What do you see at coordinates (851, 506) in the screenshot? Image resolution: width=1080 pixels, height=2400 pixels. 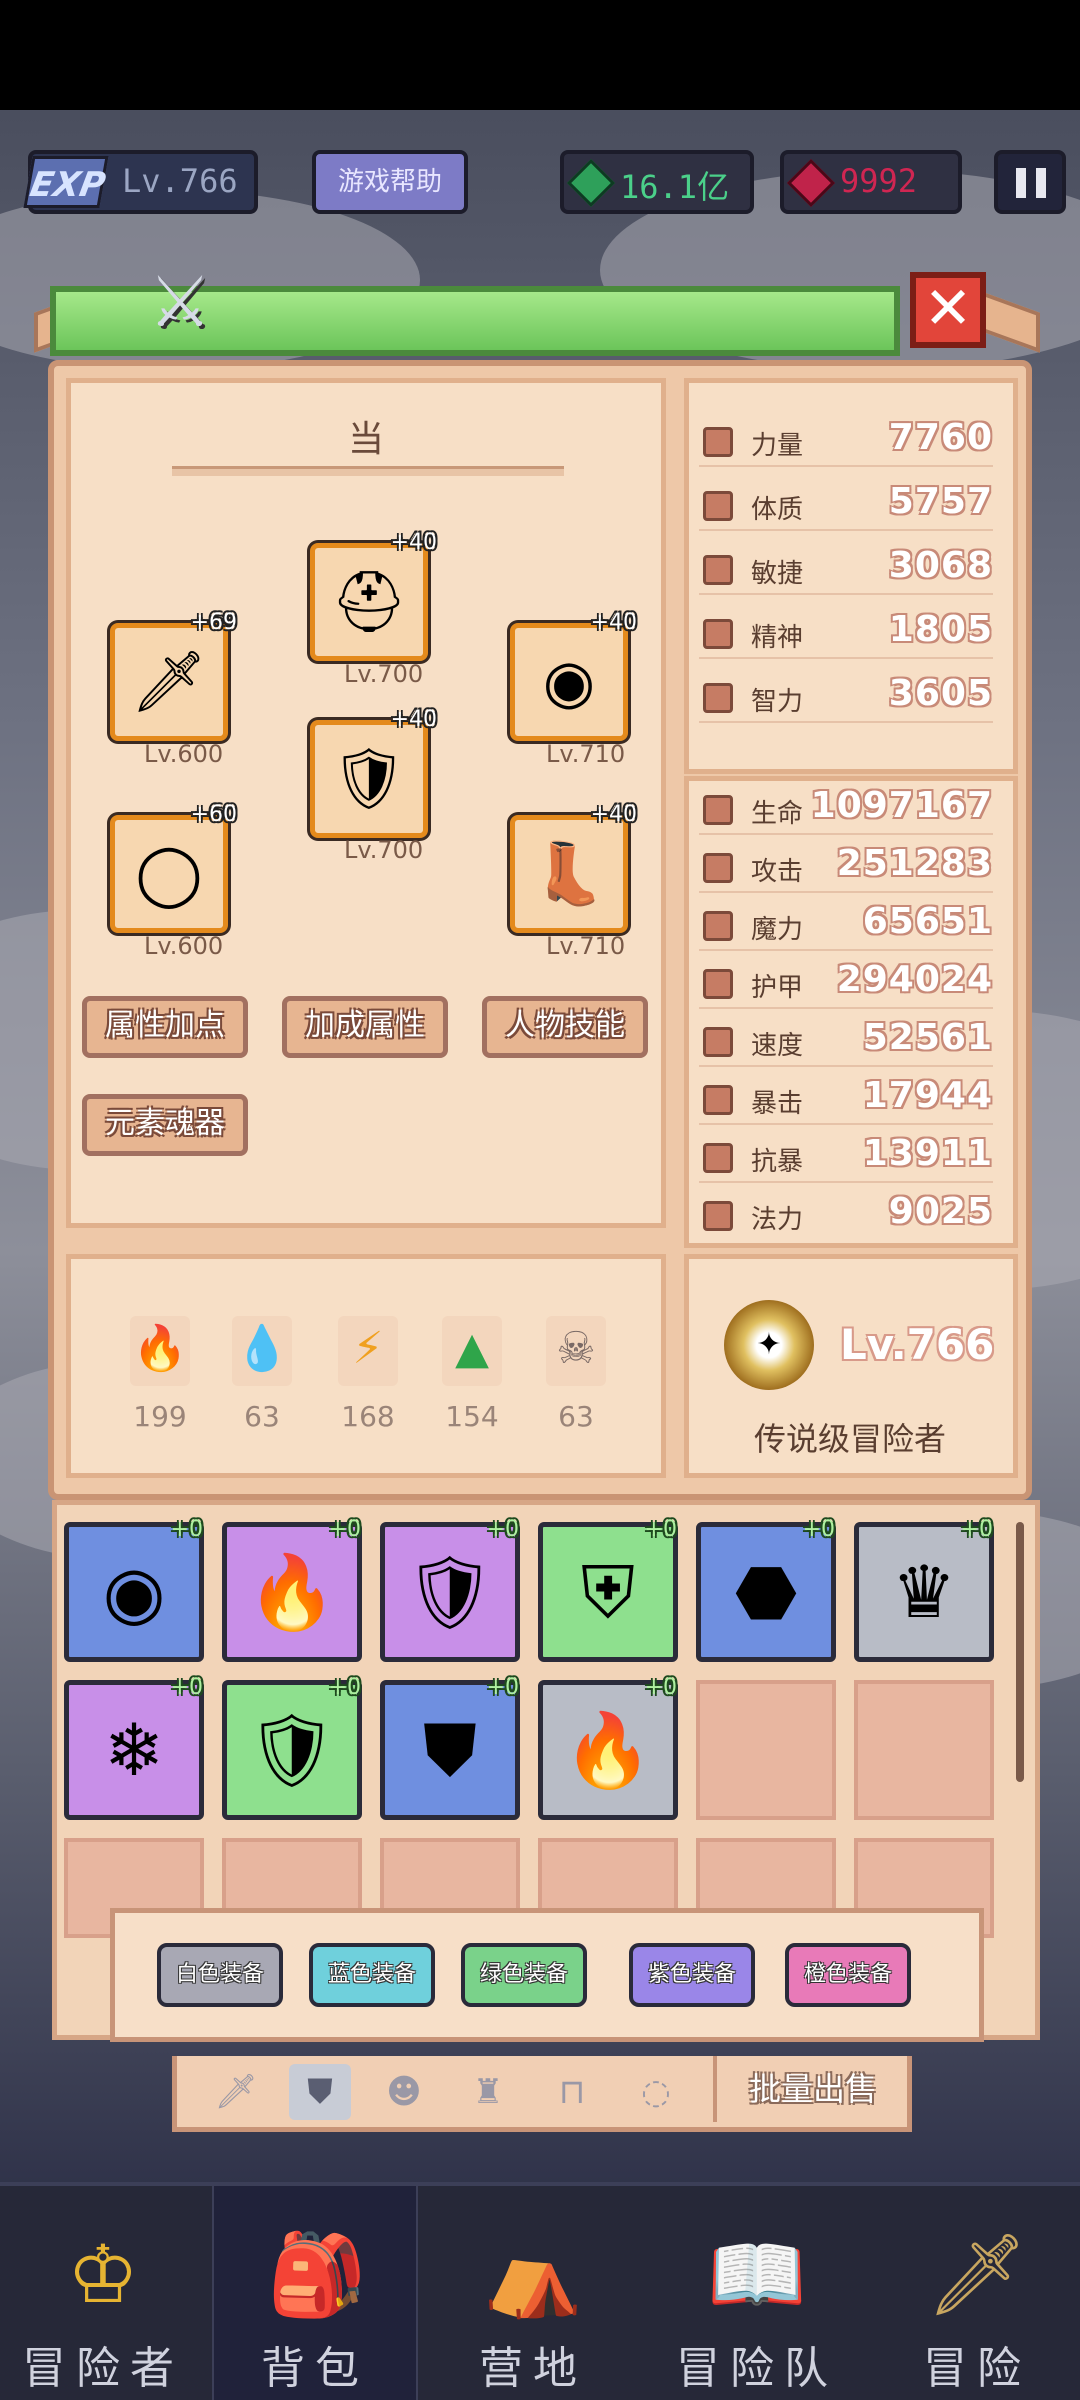 I see `stat-row-constitution: 体质 5757` at bounding box center [851, 506].